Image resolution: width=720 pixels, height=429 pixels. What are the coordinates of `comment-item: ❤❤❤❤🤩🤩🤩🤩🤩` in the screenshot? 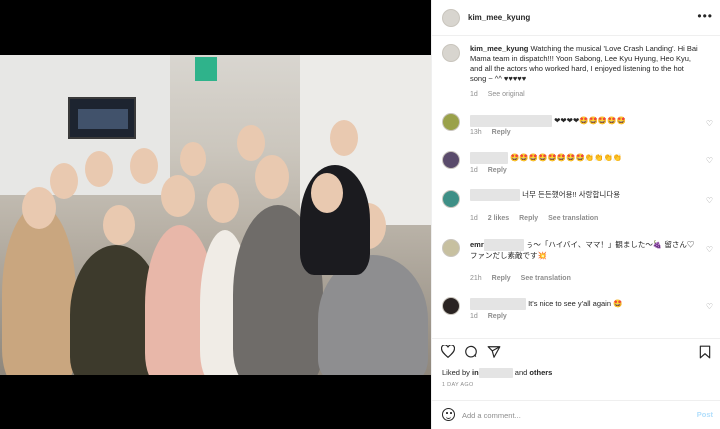 It's located at (585, 121).